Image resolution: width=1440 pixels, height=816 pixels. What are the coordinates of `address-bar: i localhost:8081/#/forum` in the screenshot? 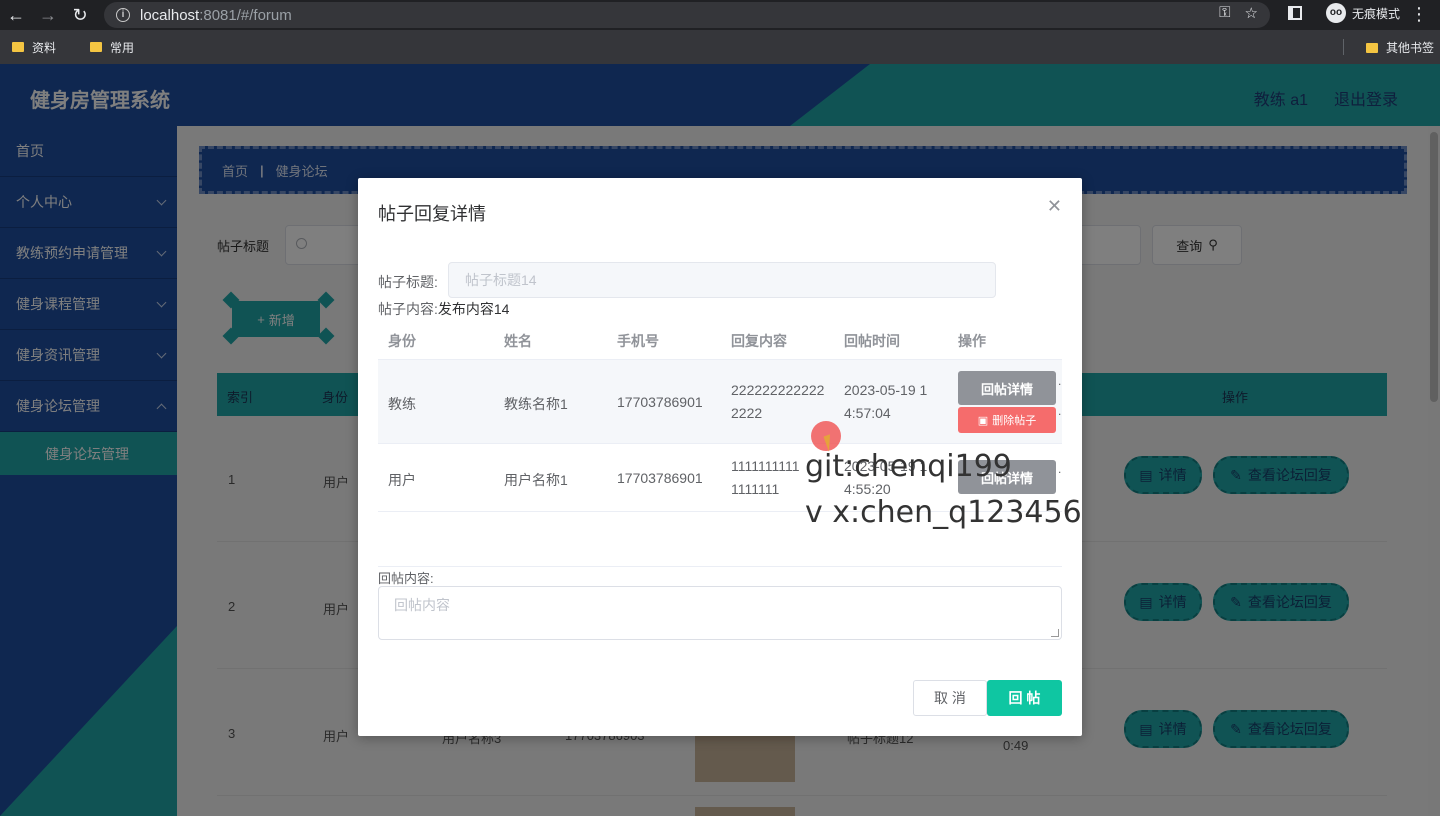 It's located at (687, 15).